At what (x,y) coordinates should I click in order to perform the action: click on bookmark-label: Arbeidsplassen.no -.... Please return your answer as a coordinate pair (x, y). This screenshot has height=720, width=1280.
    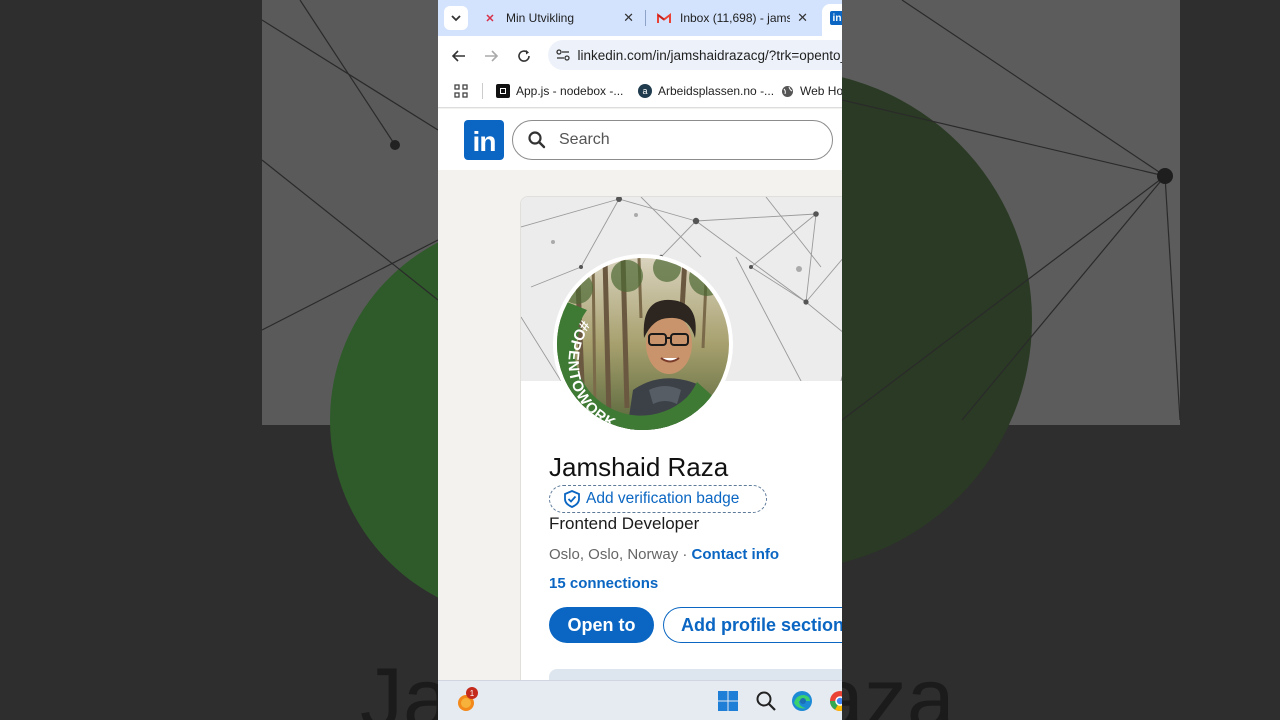
    Looking at the image, I should click on (716, 91).